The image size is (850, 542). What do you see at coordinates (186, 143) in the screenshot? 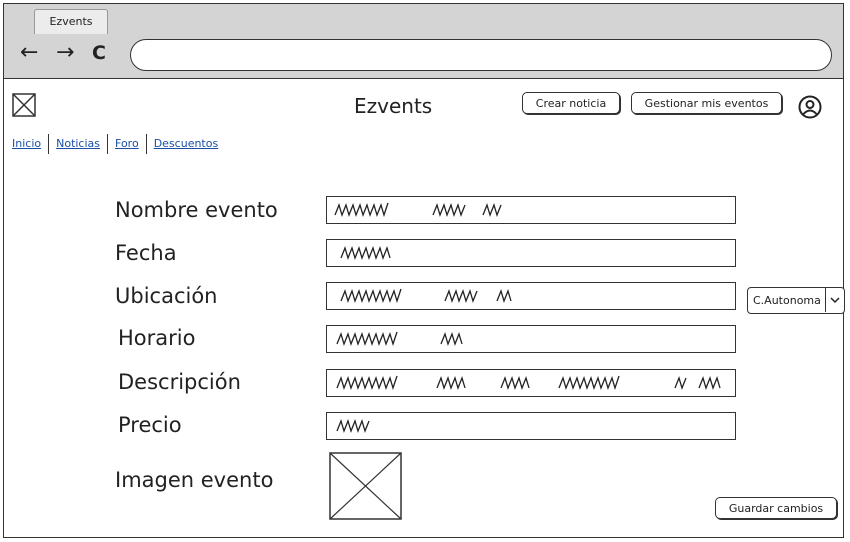
I see `nav-item-descuentos: Descuentos` at bounding box center [186, 143].